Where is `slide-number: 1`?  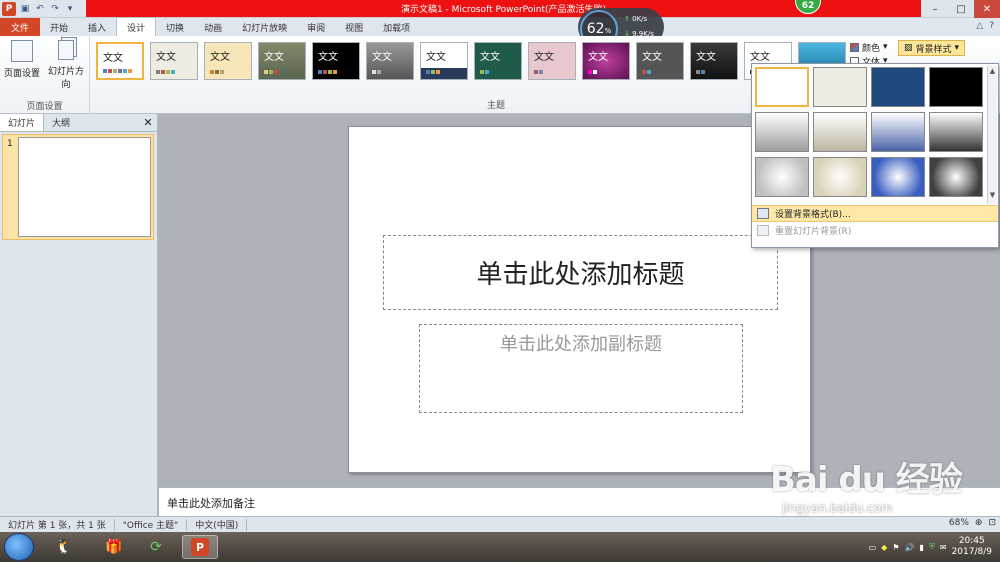 slide-number: 1 is located at coordinates (10, 144).